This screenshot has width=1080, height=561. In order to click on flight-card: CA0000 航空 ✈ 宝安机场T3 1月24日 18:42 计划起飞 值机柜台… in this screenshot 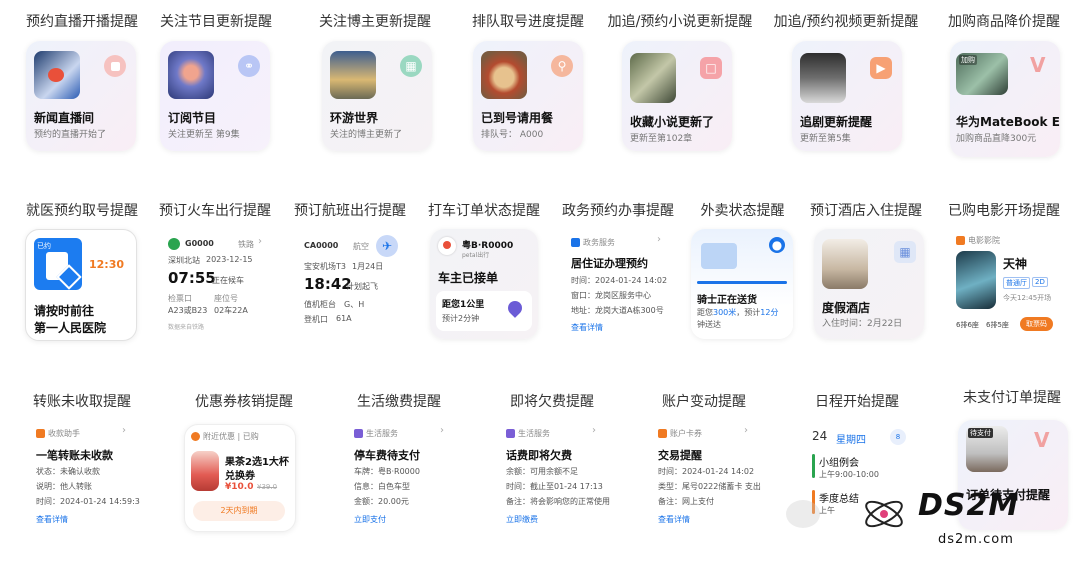, I will do `click(351, 284)`.